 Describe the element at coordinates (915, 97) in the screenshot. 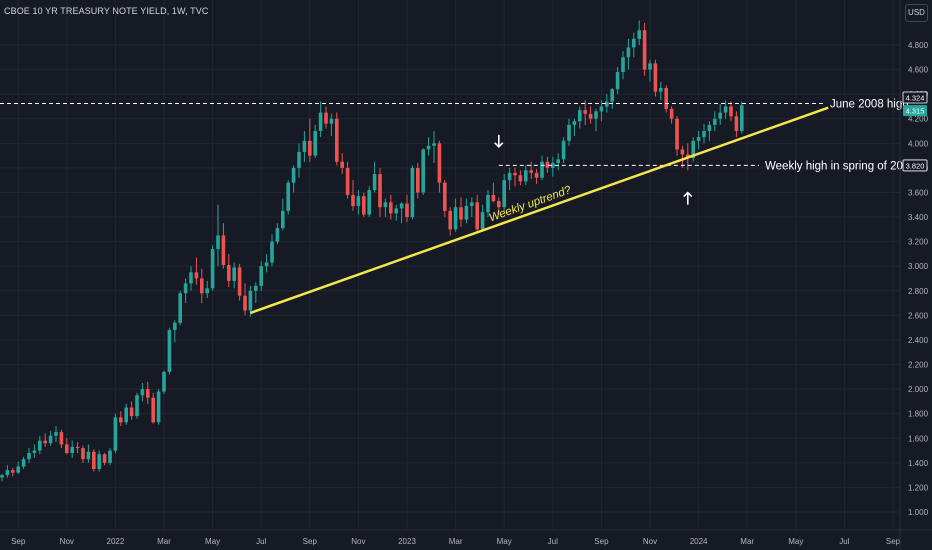

I see `price-label-text: 4.324` at that location.